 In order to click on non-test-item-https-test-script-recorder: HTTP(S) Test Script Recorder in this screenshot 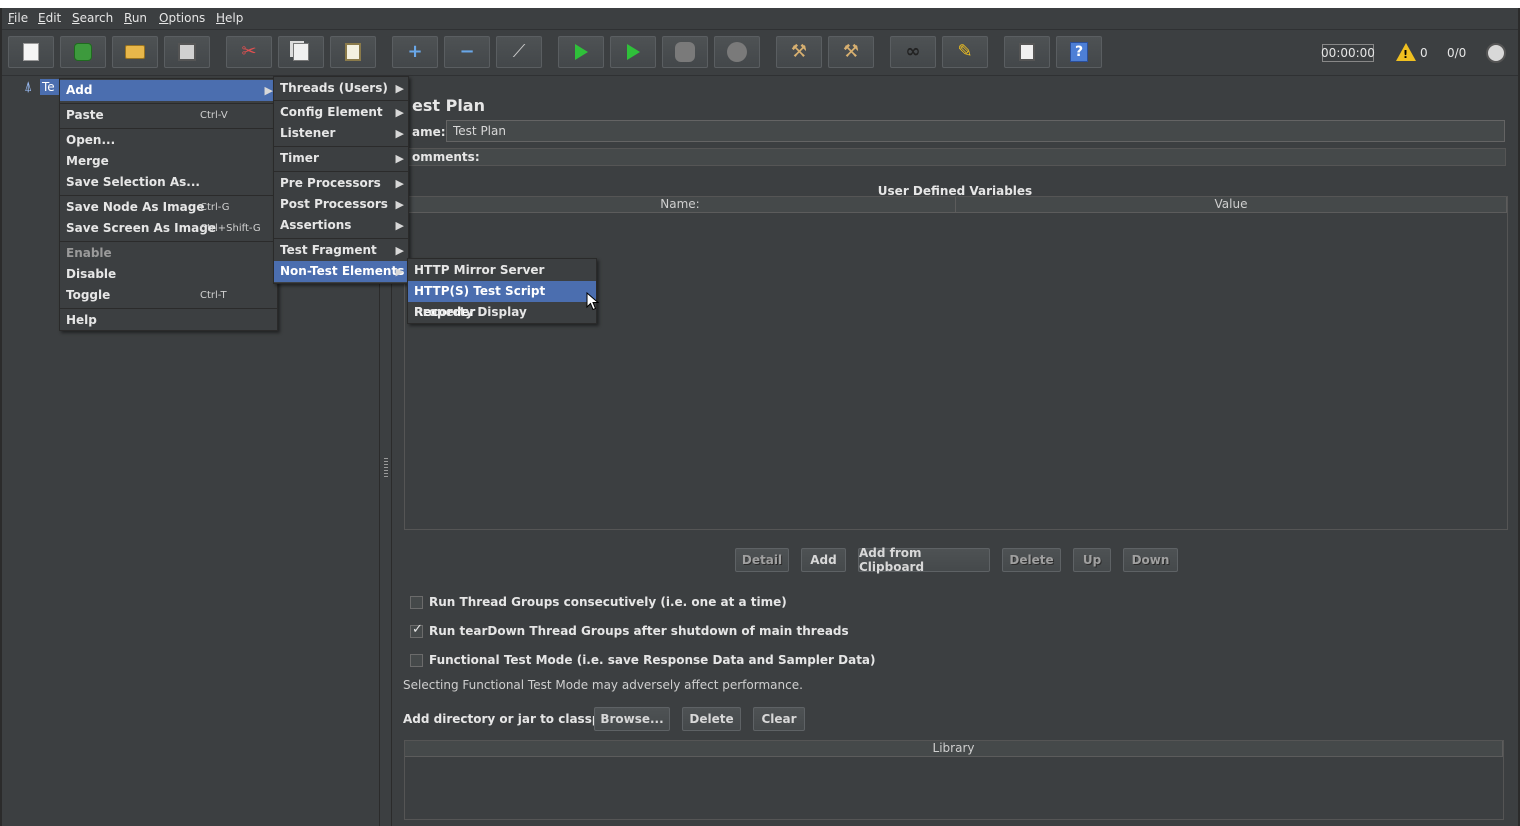, I will do `click(502, 300)`.